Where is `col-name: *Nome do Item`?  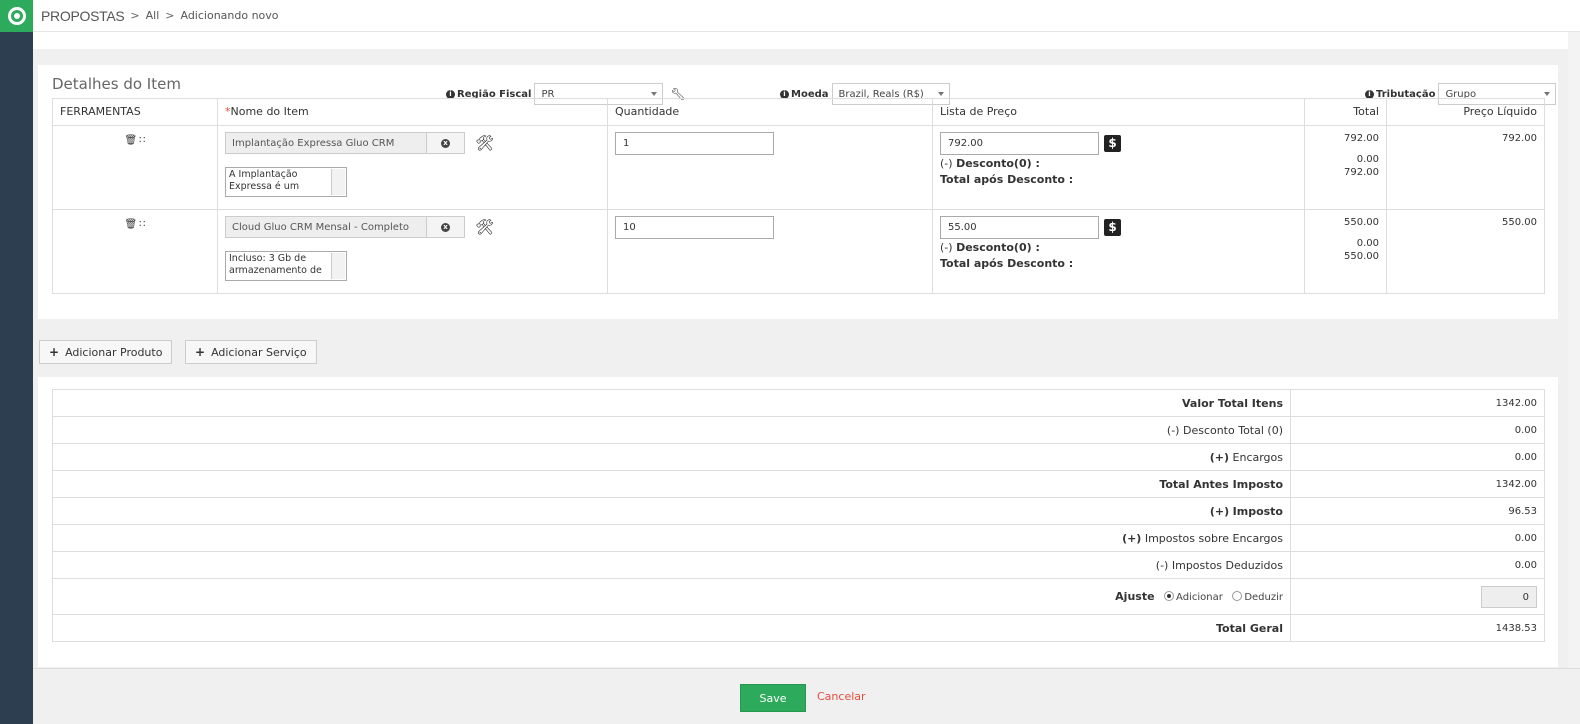 col-name: *Nome do Item is located at coordinates (412, 112).